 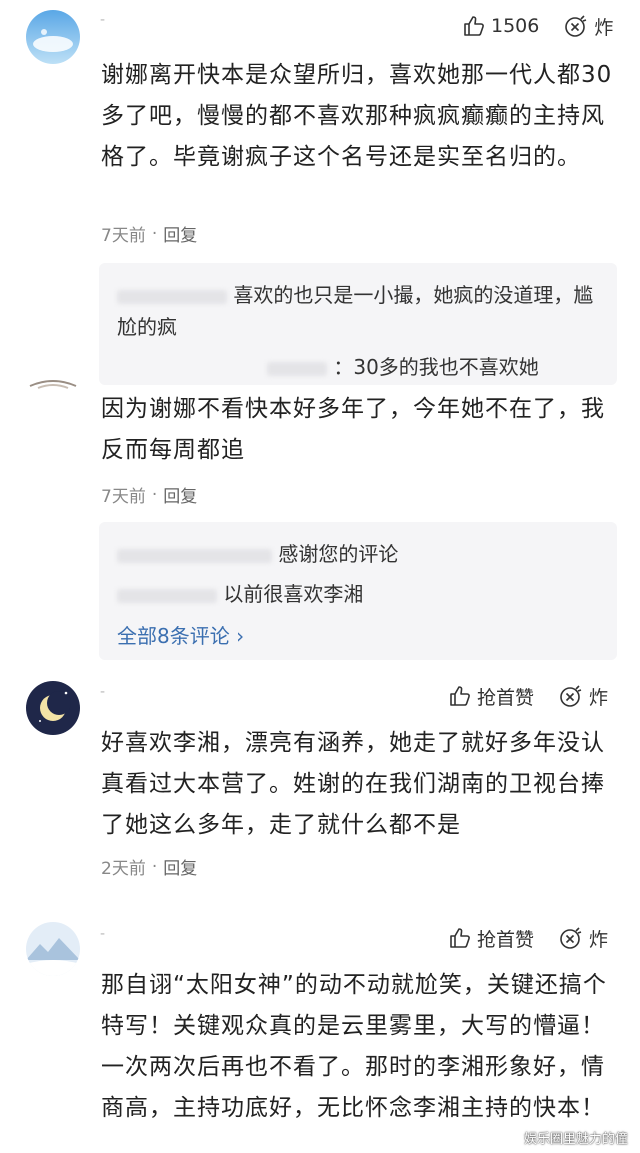 I want to click on reply-item: 以前很喜欢李湘, so click(x=360, y=594).